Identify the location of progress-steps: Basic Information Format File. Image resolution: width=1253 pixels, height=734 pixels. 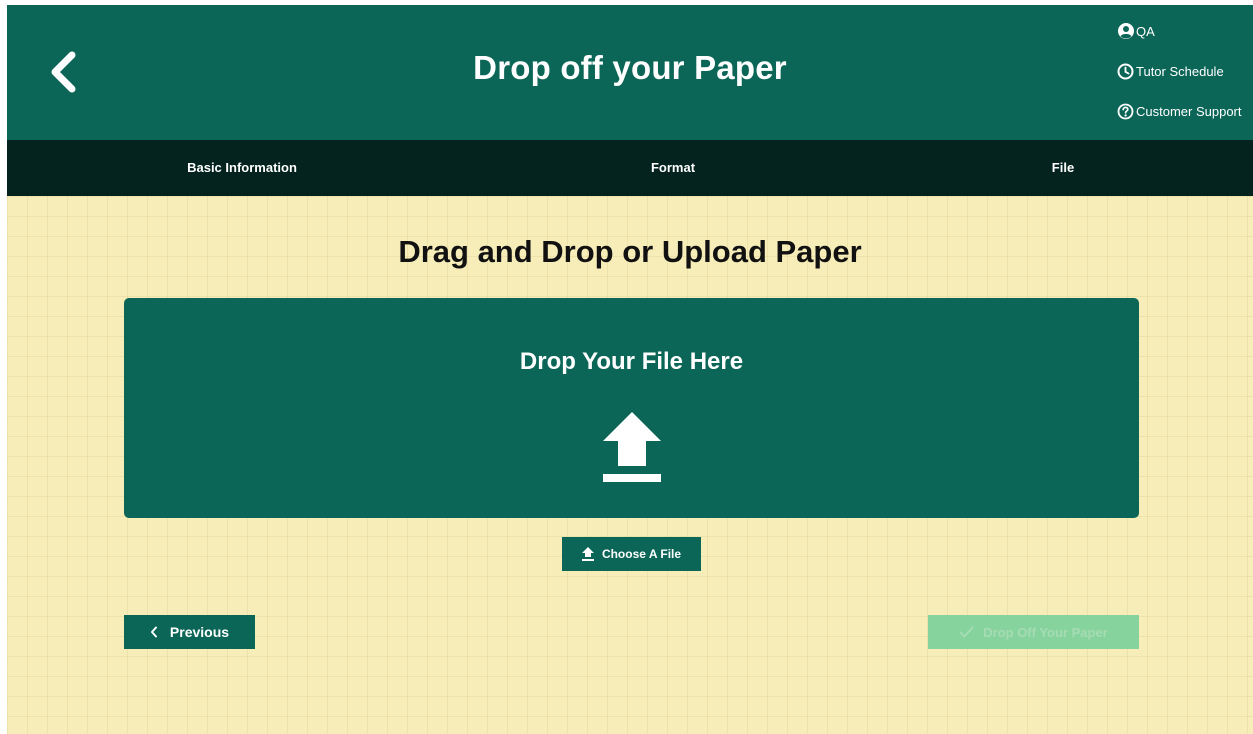
(630, 168).